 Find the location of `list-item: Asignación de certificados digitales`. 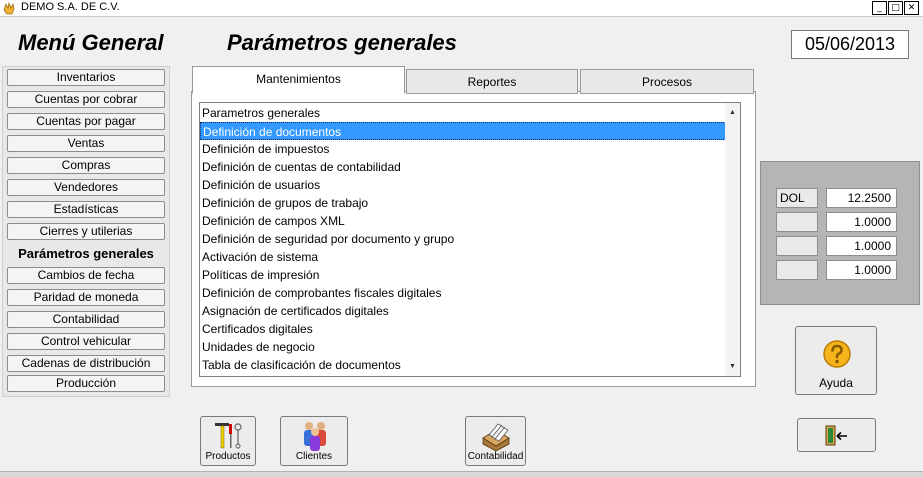

list-item: Asignación de certificados digitales is located at coordinates (463, 311).